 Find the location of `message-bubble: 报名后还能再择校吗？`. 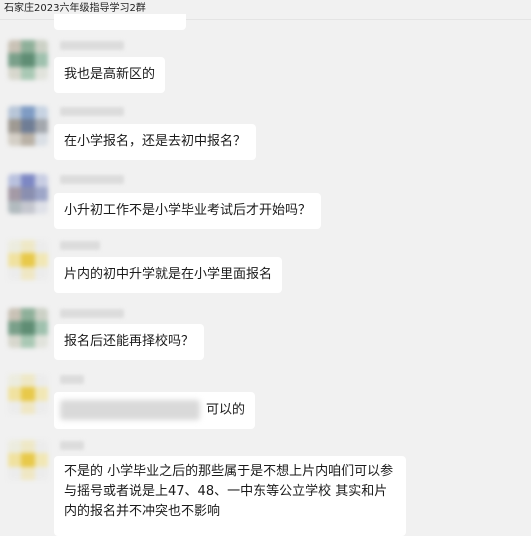

message-bubble: 报名后还能再择校吗？ is located at coordinates (129, 342).